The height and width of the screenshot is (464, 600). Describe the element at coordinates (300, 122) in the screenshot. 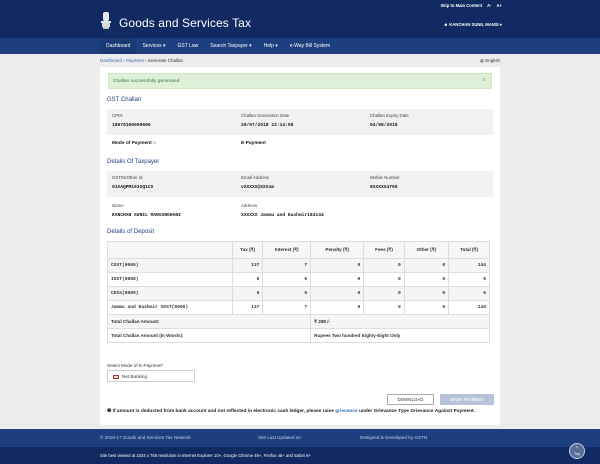

I see `challan-info-box` at that location.